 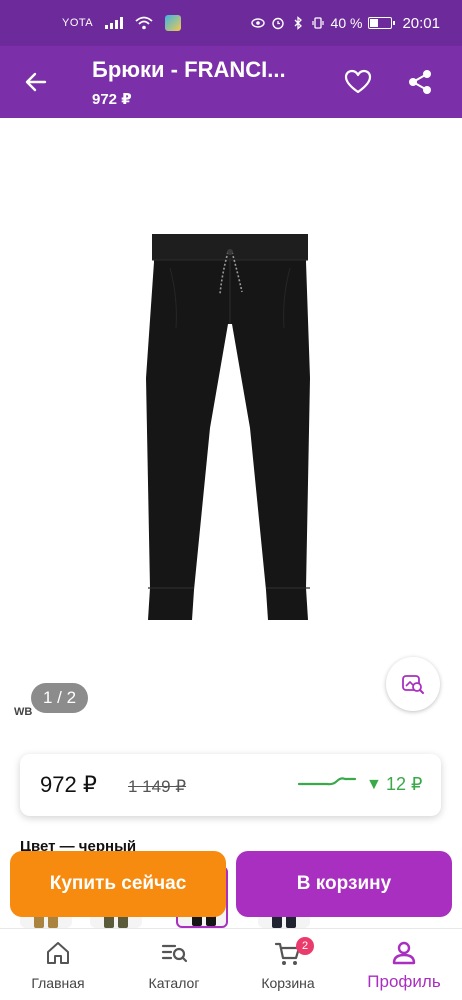 What do you see at coordinates (288, 964) in the screenshot?
I see `nav-item-cart: 2 Корзина` at bounding box center [288, 964].